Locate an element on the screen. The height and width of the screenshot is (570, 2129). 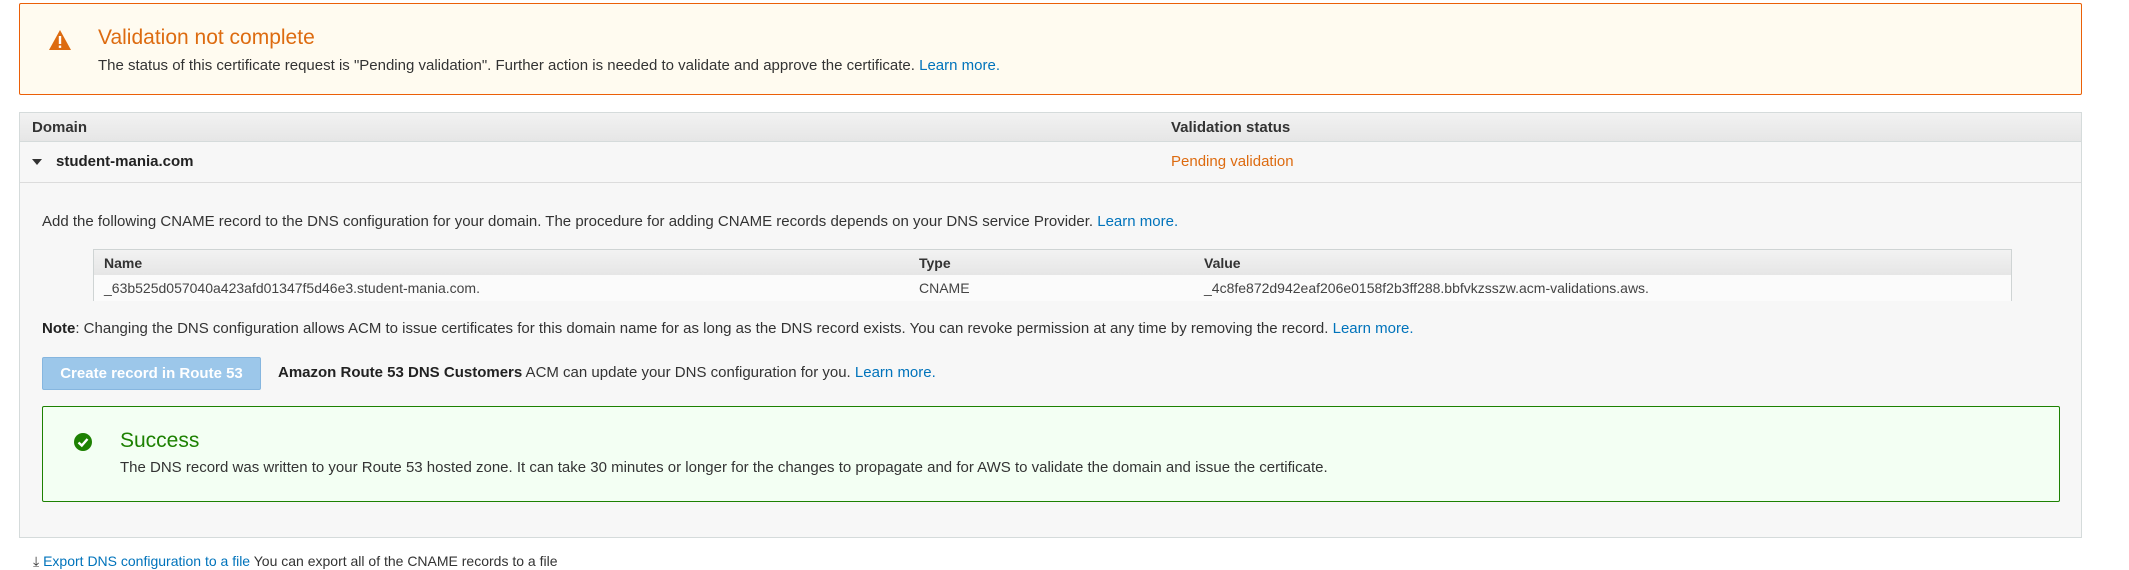
note-label: Note is located at coordinates (59, 328).